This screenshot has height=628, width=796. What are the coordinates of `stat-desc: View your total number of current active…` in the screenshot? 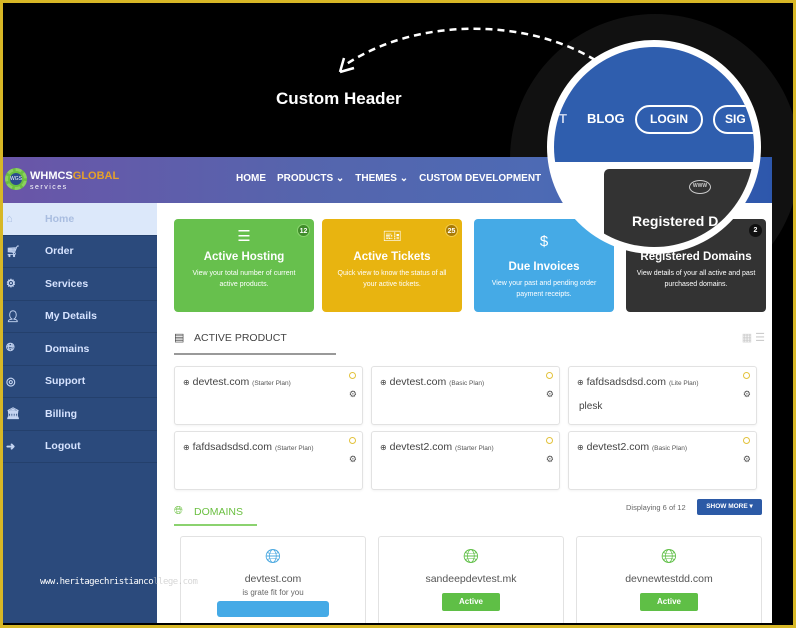 It's located at (244, 279).